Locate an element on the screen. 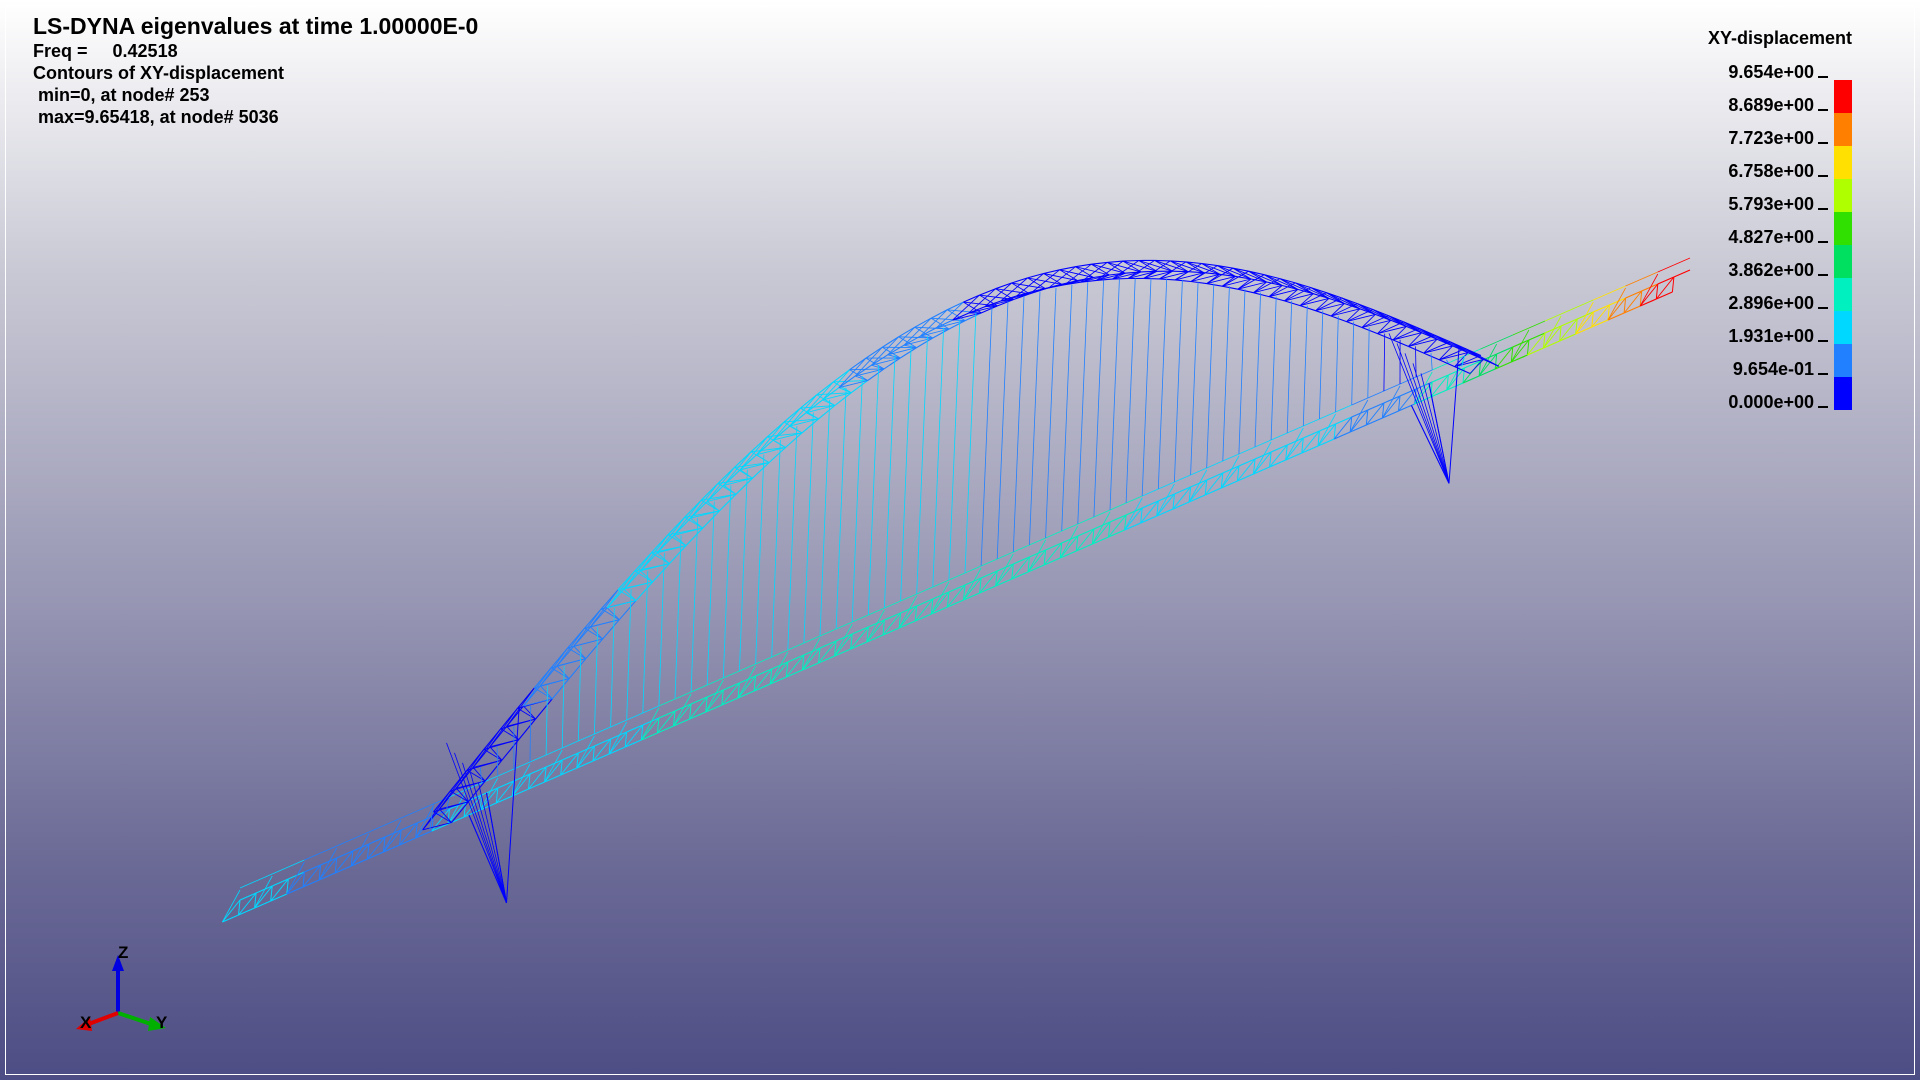  pier-brace is located at coordinates (1427, 418).